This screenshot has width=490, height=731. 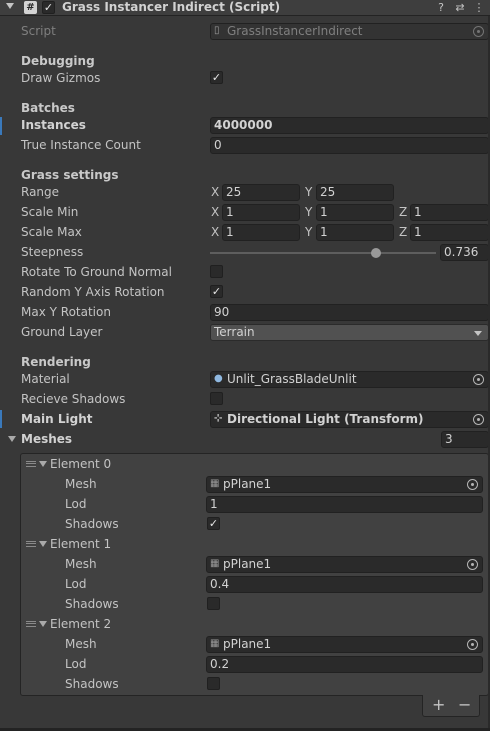 I want to click on menu-icon: ⋮, so click(x=479, y=7).